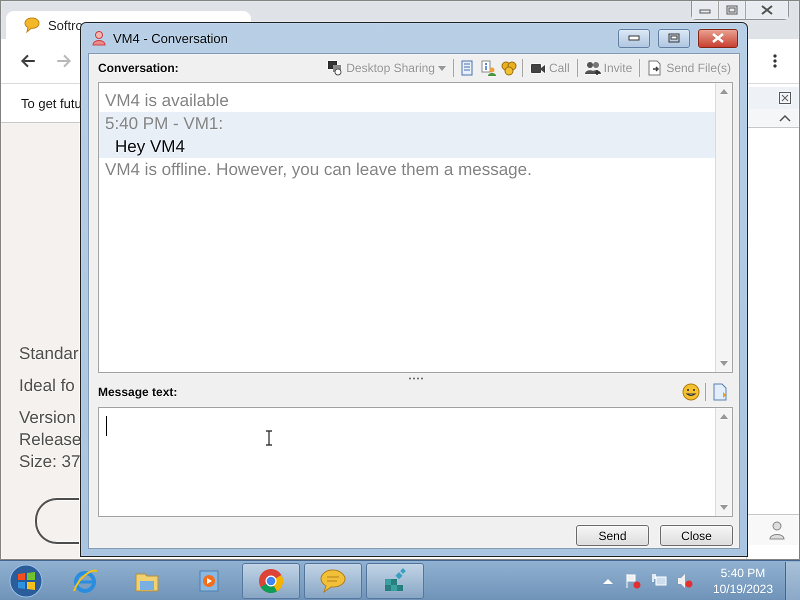 This screenshot has width=800, height=600. I want to click on detail-text: Size: 37, so click(49, 462).